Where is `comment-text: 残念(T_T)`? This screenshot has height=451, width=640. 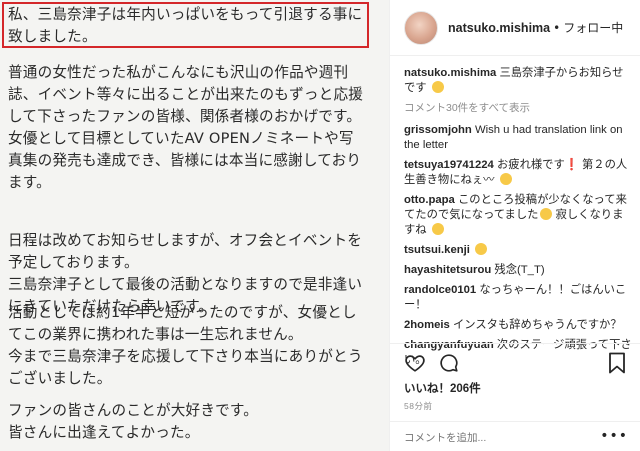
comment-text: 残念(T_T) is located at coordinates (519, 270).